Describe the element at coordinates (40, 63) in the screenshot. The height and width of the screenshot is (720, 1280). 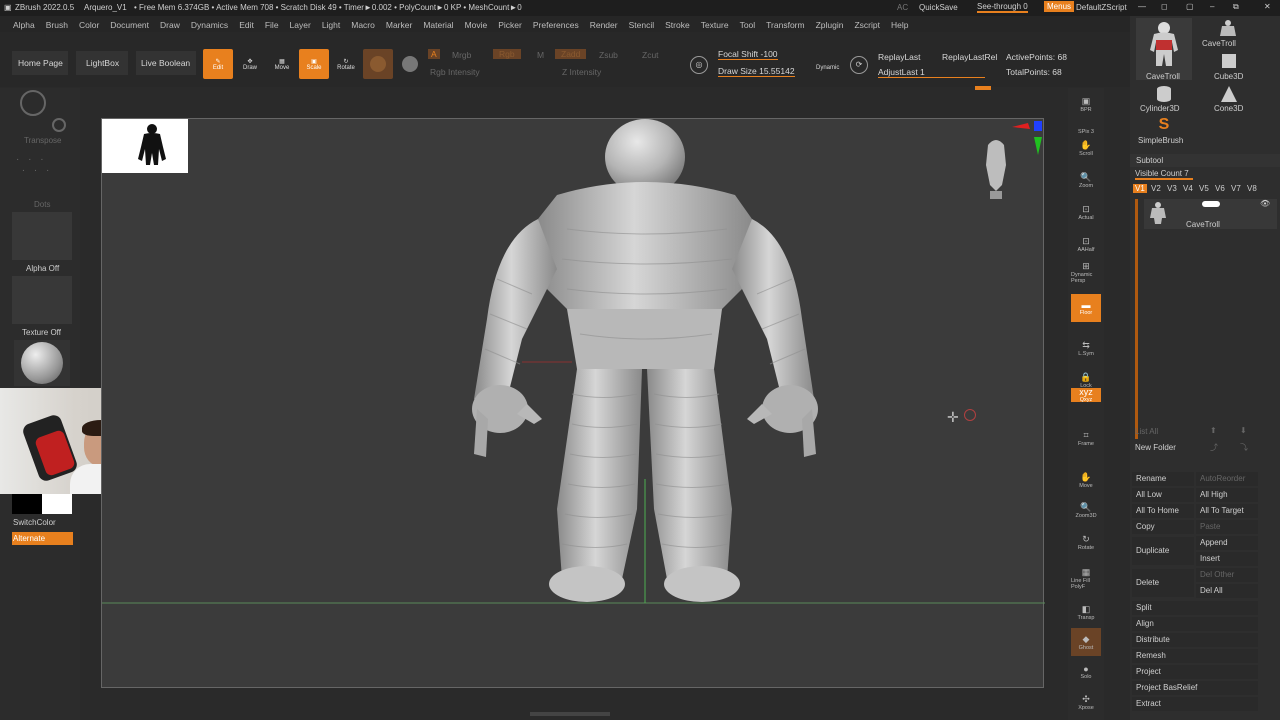
I see `home-page-button: Home Page` at that location.